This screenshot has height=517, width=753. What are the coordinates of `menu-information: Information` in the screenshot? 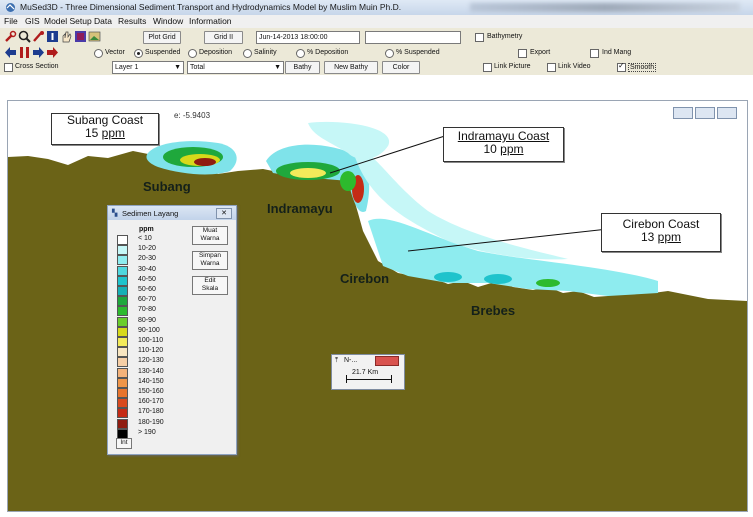 It's located at (210, 21).